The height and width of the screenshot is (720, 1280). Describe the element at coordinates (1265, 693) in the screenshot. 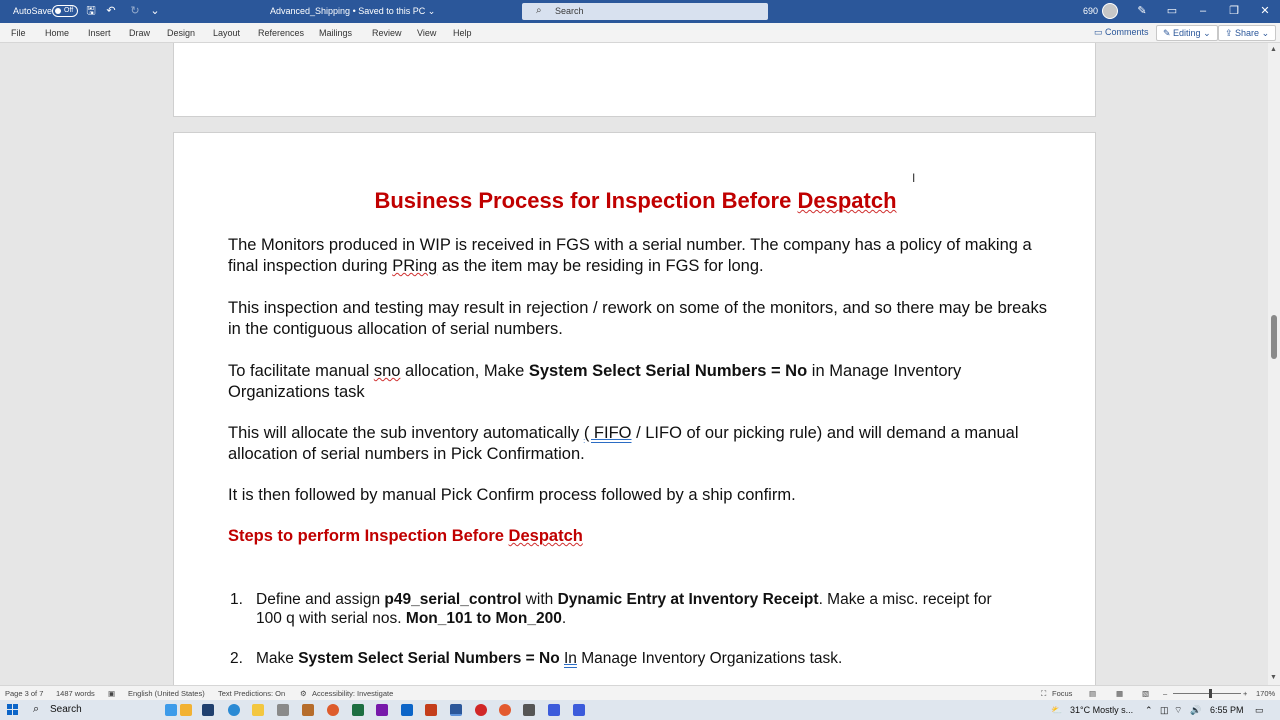

I see `zoom-level: 170%` at that location.